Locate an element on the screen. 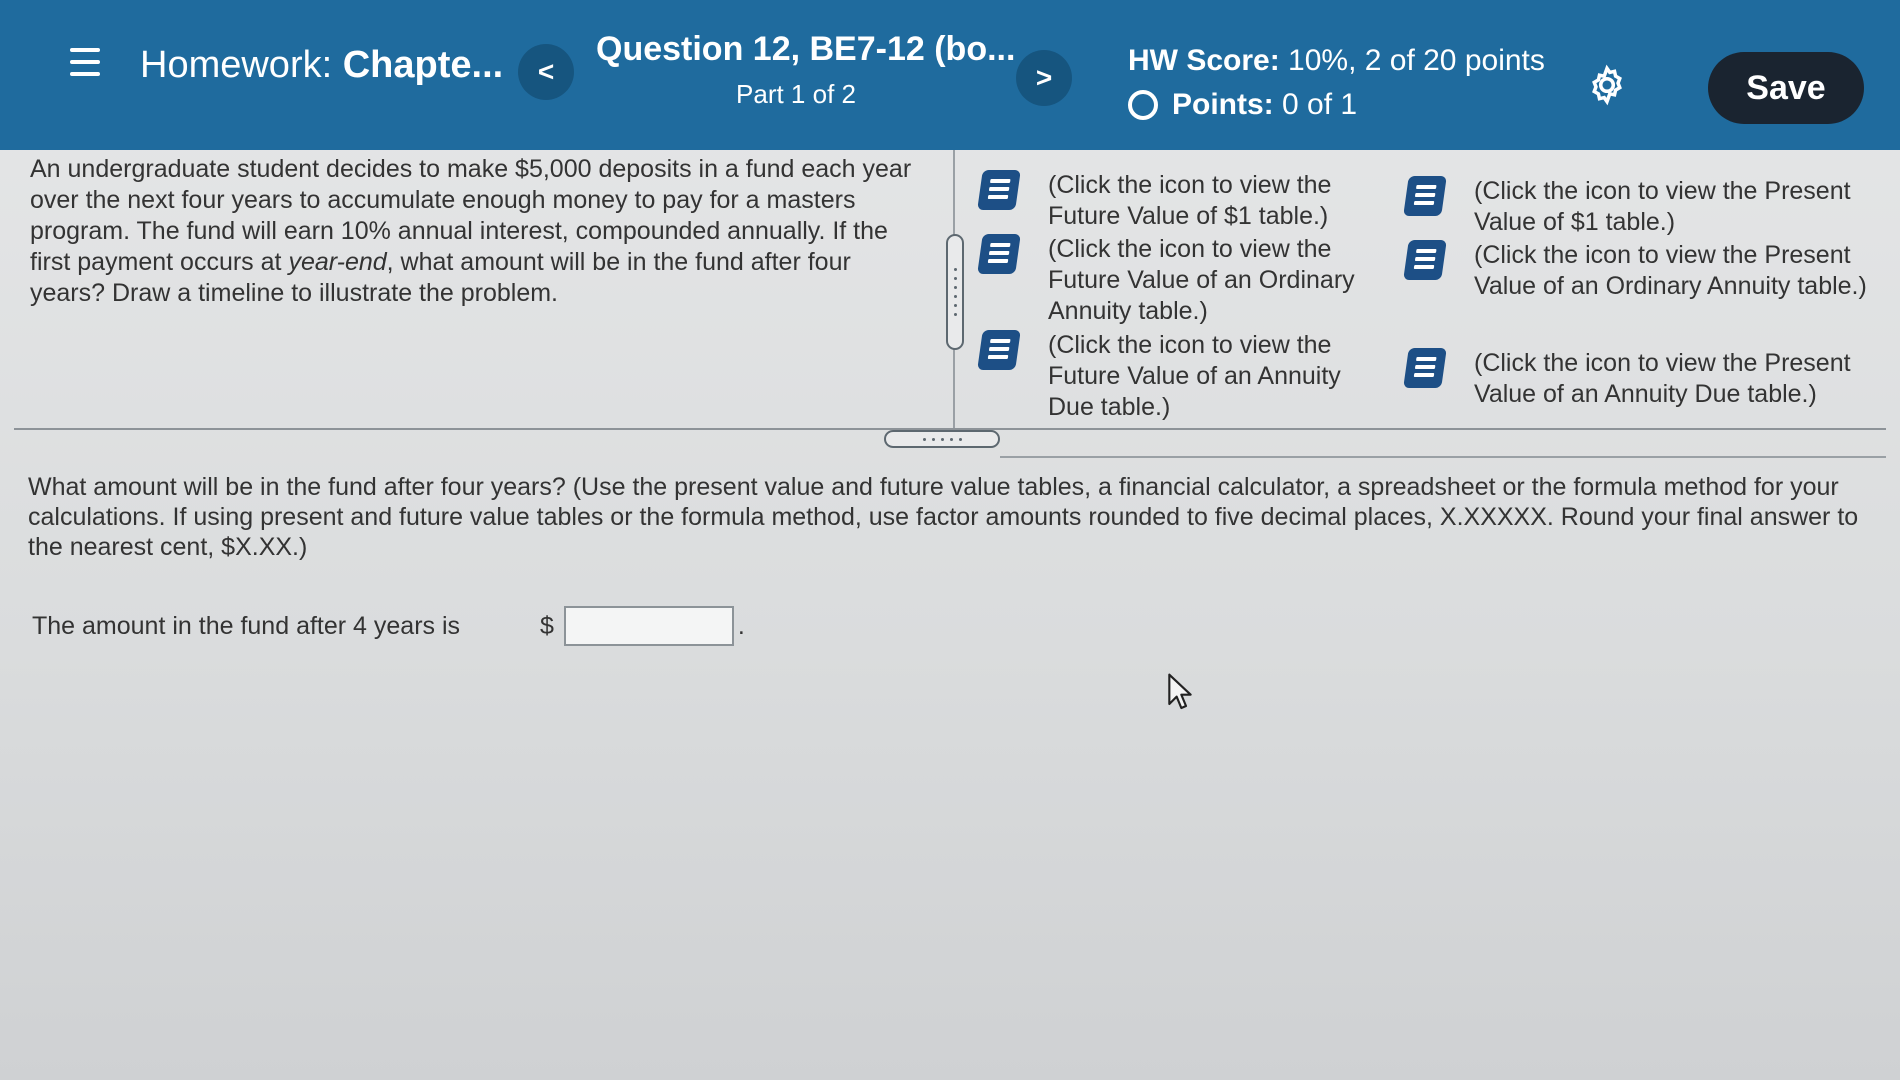  chevron-right-icon: > is located at coordinates (1044, 77).